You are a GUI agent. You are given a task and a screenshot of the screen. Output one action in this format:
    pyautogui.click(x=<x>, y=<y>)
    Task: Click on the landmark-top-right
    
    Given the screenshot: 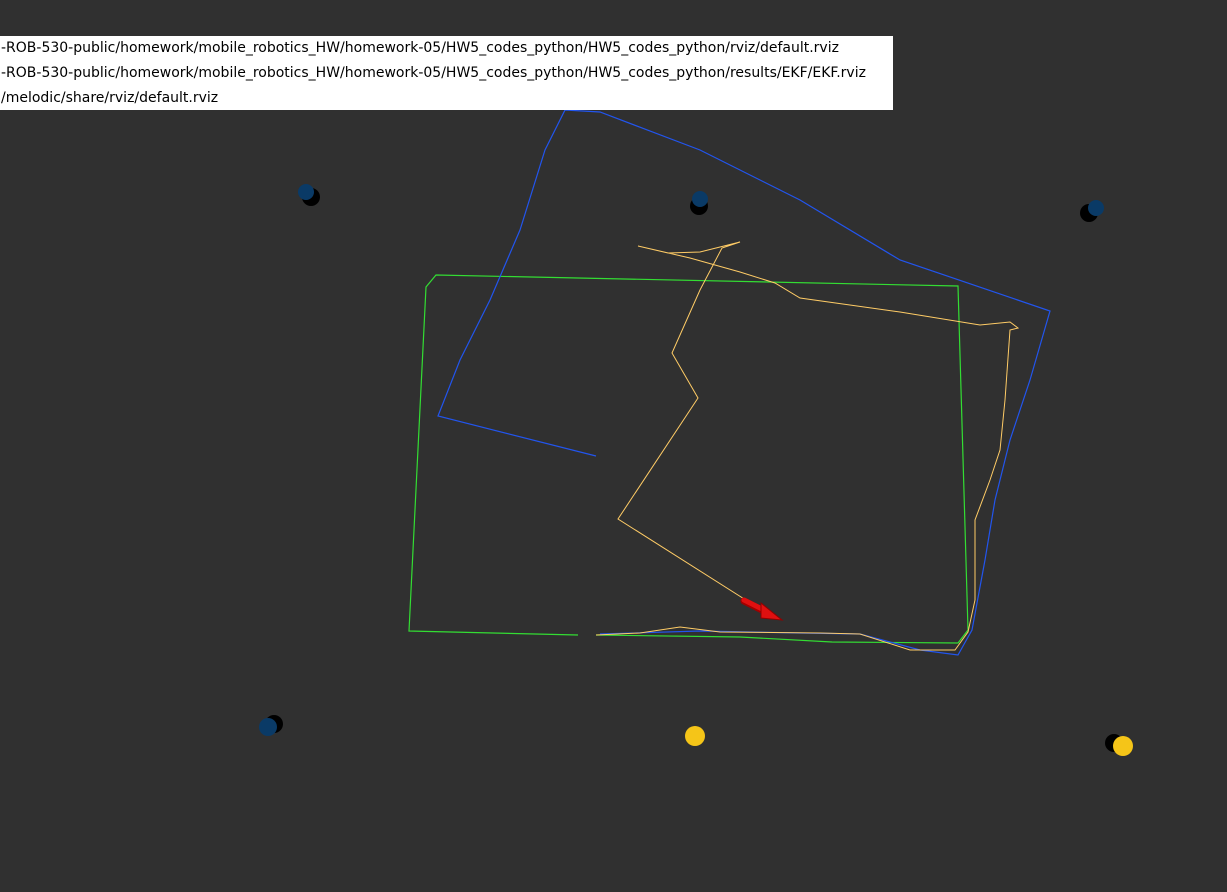 What is the action you would take?
    pyautogui.click(x=1092, y=211)
    